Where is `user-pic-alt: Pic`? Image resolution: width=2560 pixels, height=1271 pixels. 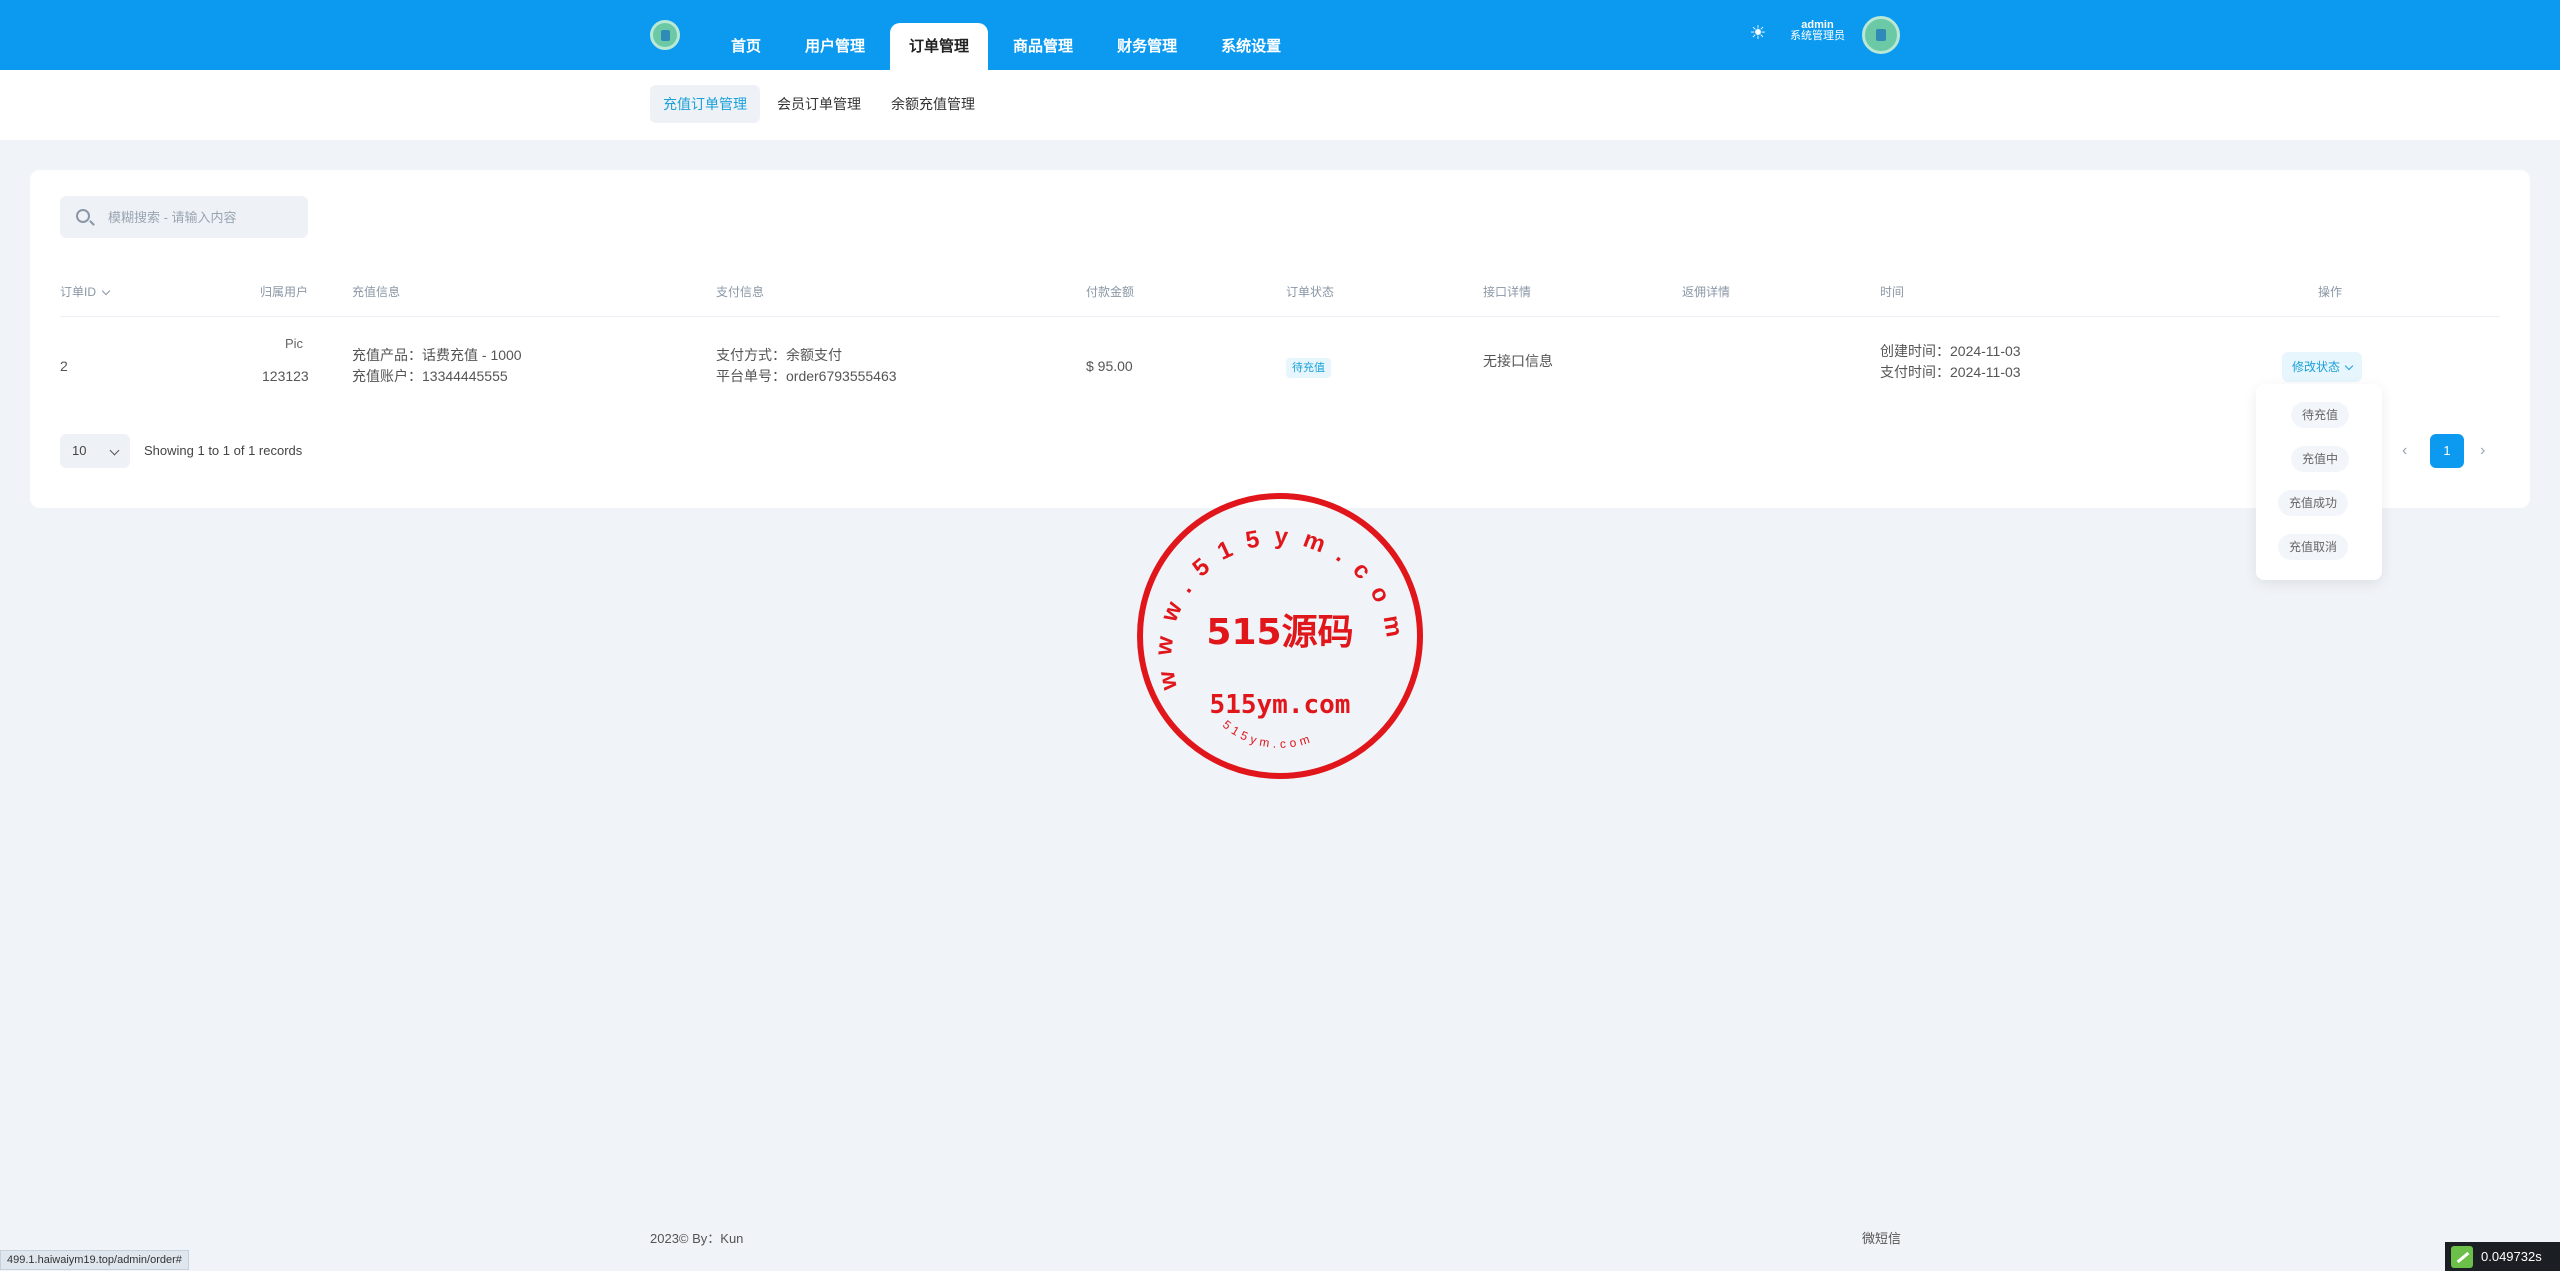 user-pic-alt: Pic is located at coordinates (294, 343).